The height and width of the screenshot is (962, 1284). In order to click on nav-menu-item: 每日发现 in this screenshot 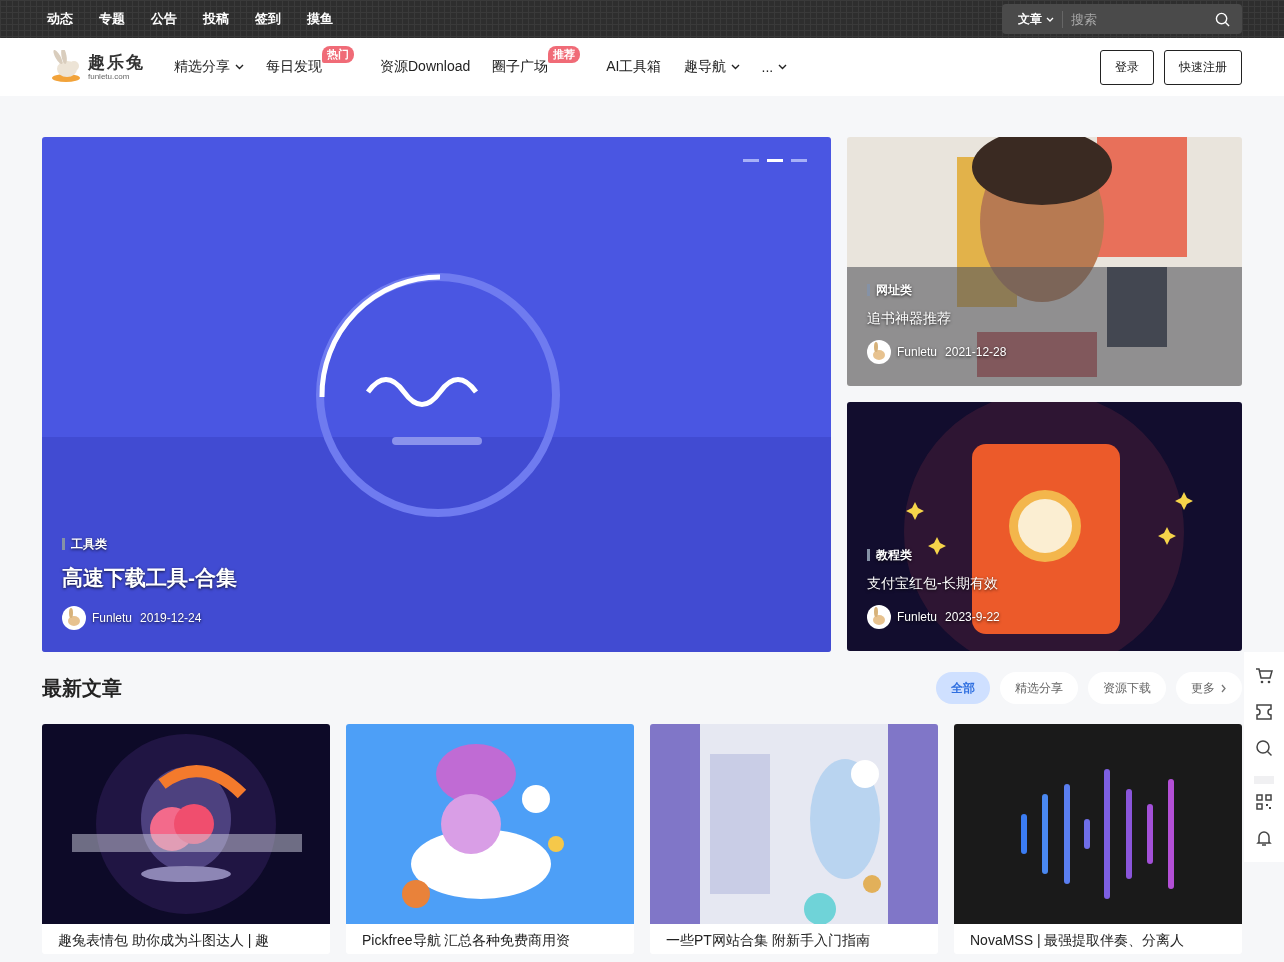, I will do `click(294, 67)`.